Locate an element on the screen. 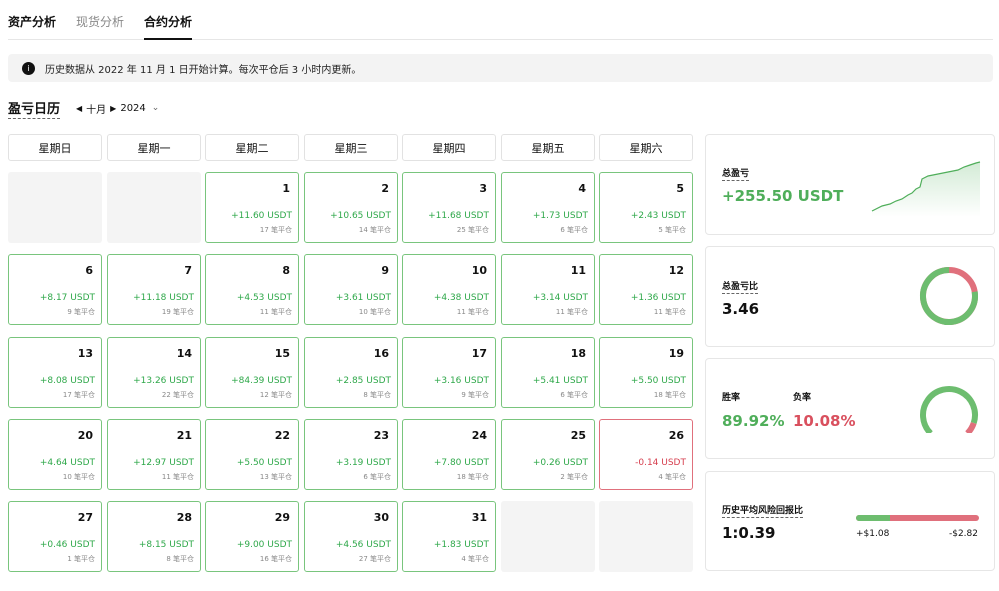 Image resolution: width=999 pixels, height=591 pixels. calendar-day-cell: 19 +5.50 USDT 18 笔平仓 is located at coordinates (646, 372).